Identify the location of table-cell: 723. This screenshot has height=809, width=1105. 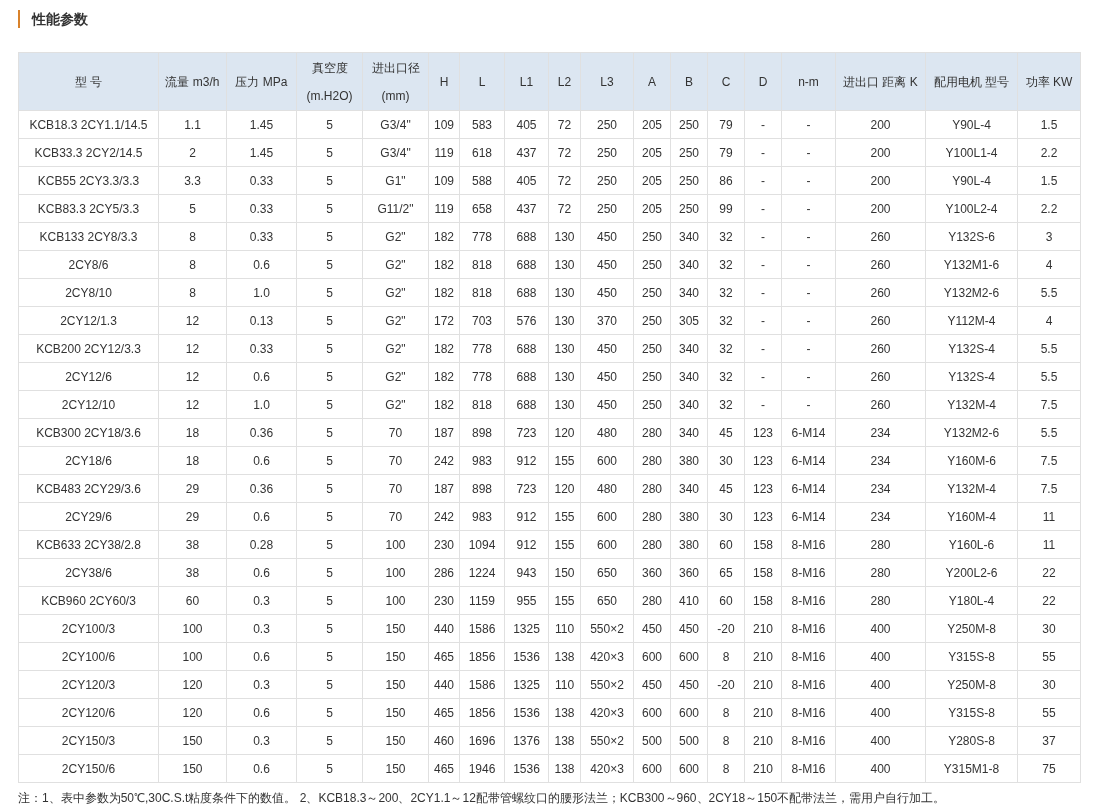
(526, 488).